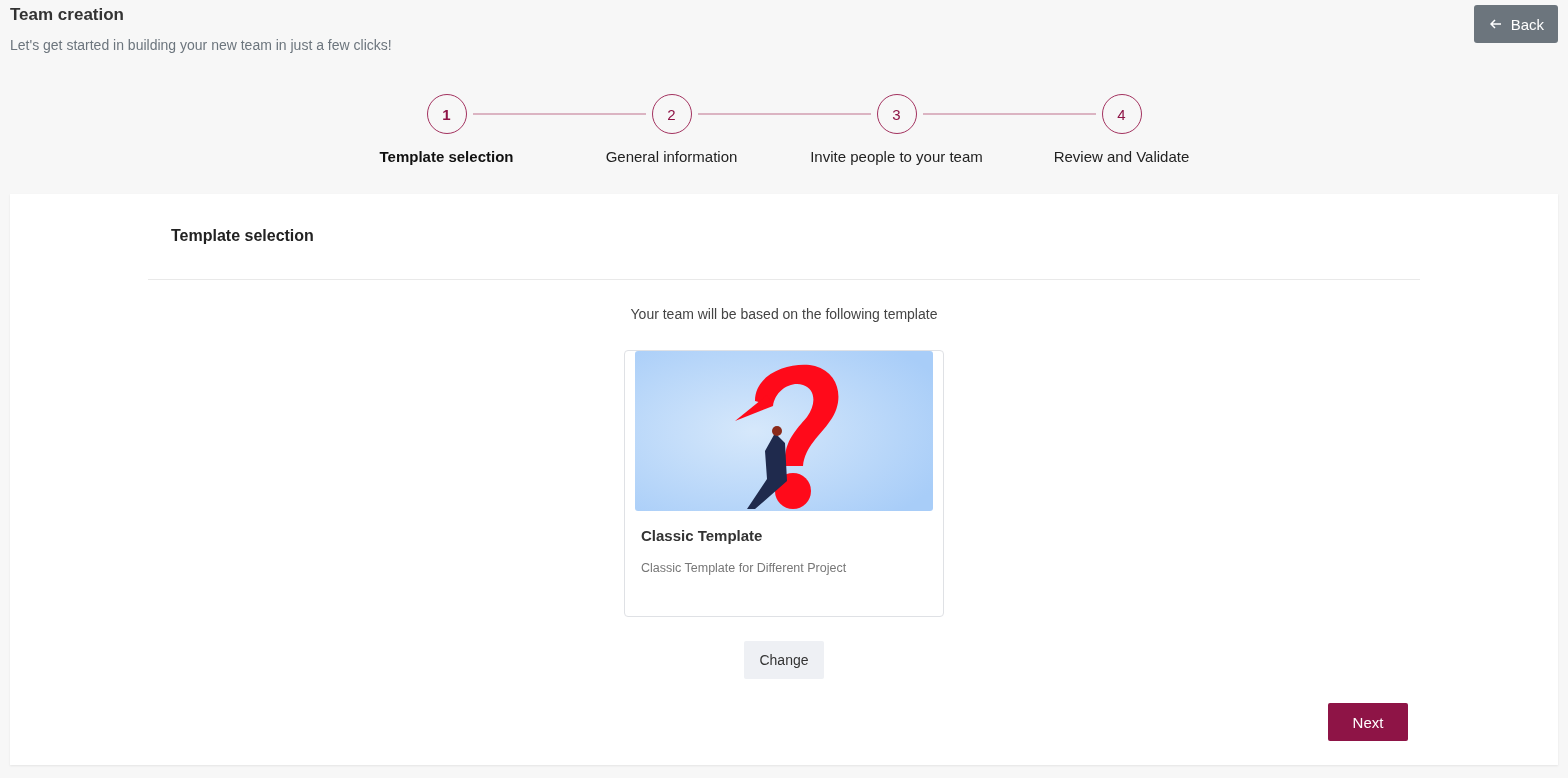  I want to click on next-button: Next, so click(1368, 722).